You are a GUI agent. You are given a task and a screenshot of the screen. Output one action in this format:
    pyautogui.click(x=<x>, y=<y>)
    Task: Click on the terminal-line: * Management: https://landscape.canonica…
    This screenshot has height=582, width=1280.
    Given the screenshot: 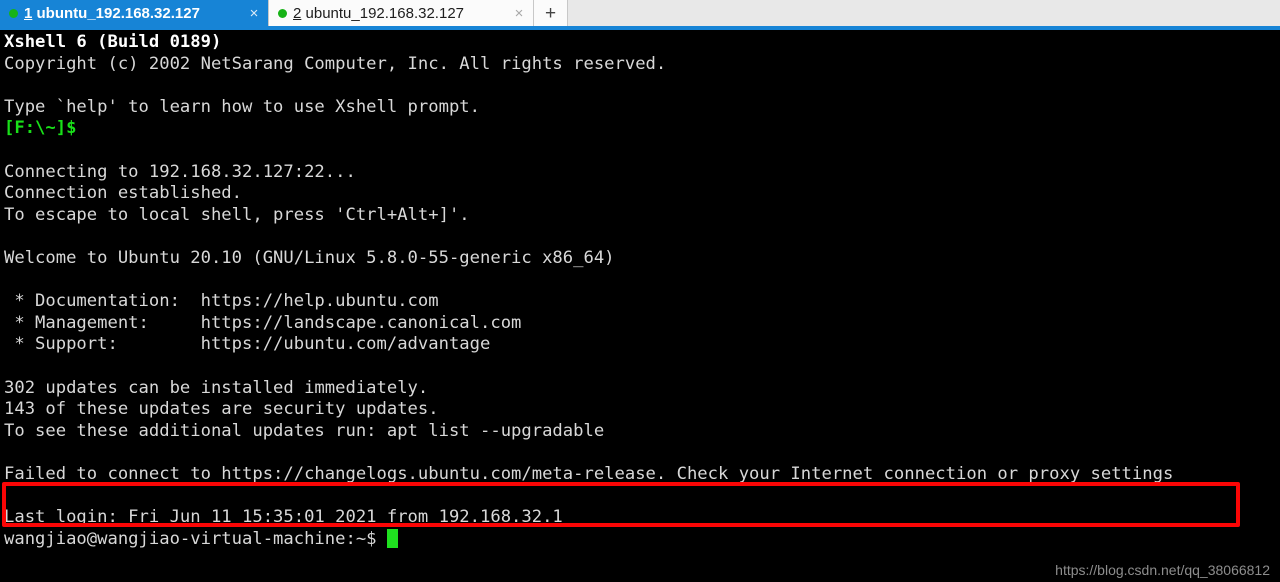 What is the action you would take?
    pyautogui.click(x=263, y=322)
    